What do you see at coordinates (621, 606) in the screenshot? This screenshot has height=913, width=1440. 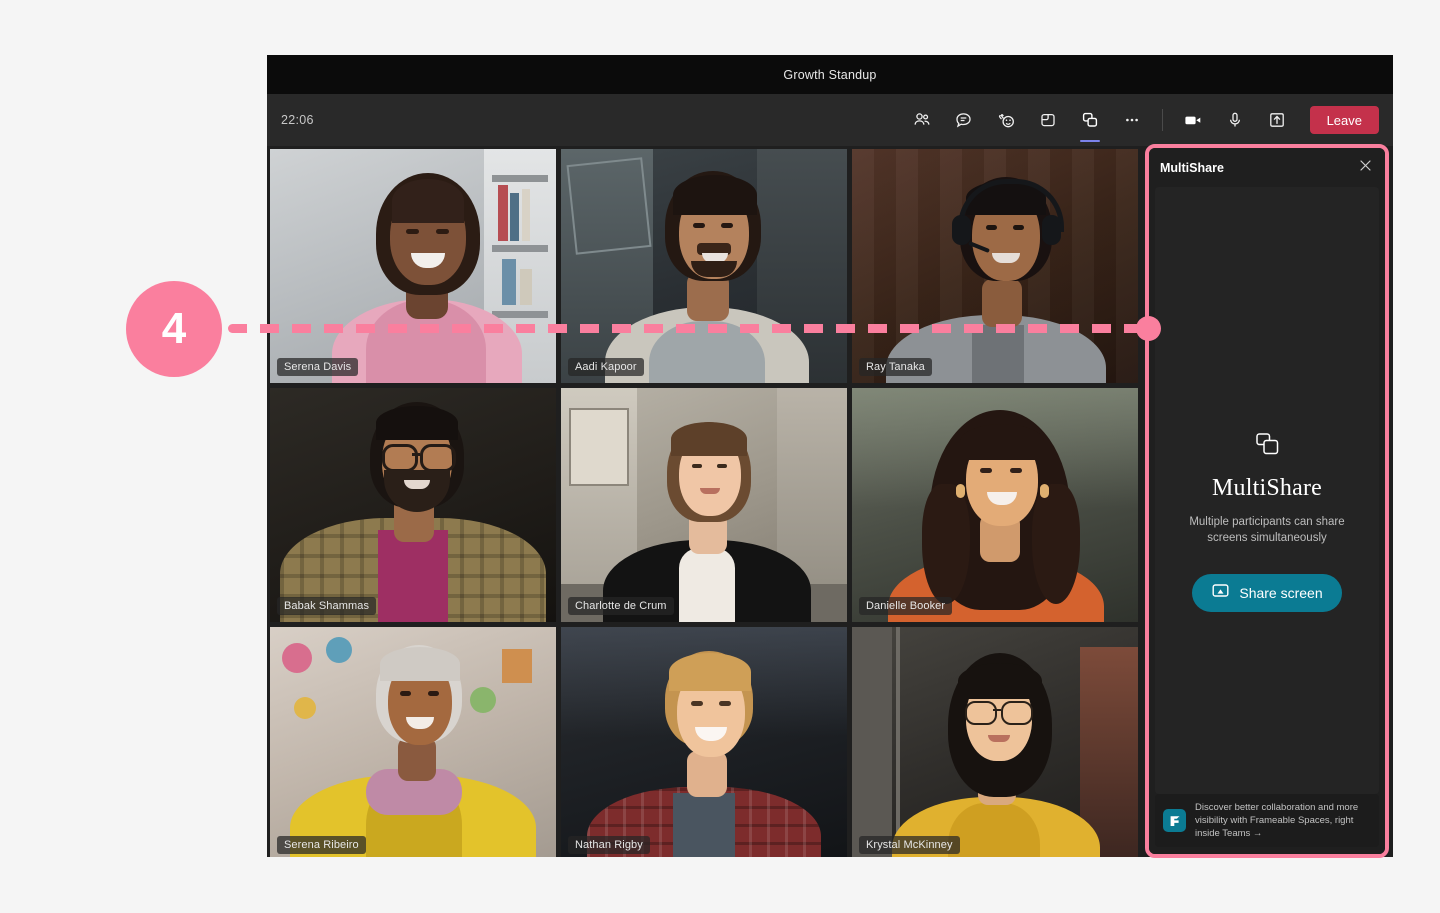 I see `participant-name: Charlotte de Crum` at bounding box center [621, 606].